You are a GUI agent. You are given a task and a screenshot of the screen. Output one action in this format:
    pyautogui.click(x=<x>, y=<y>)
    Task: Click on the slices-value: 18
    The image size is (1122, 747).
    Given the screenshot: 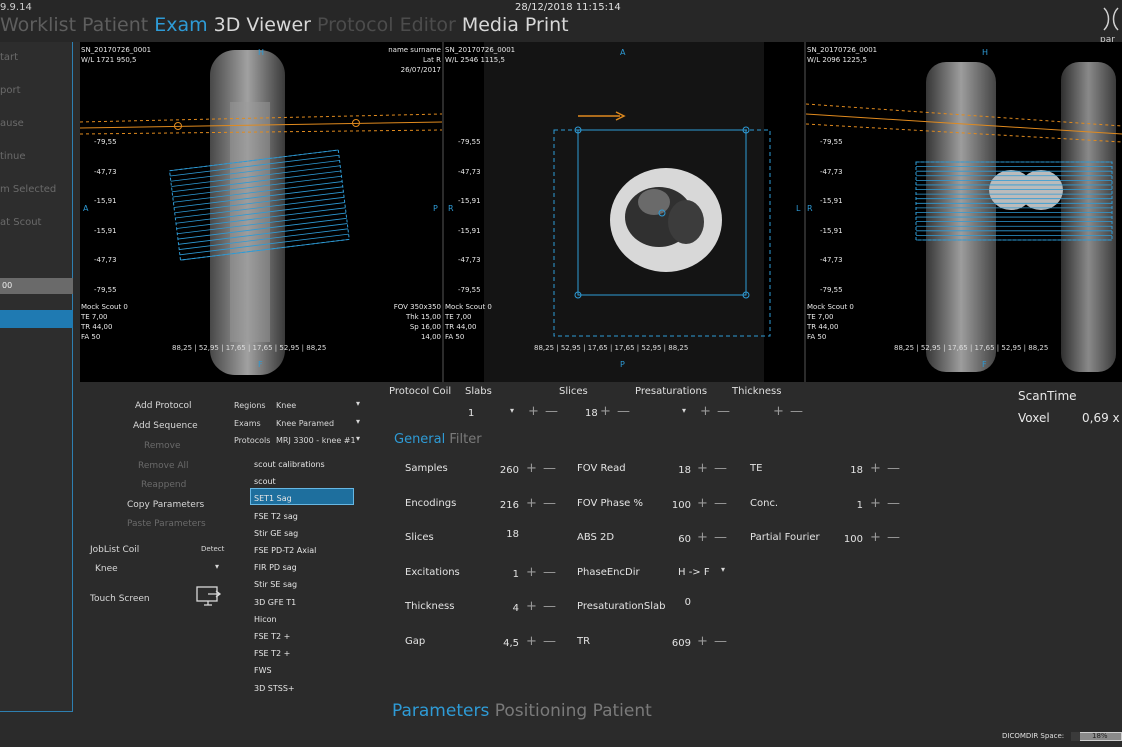 What is the action you would take?
    pyautogui.click(x=591, y=413)
    